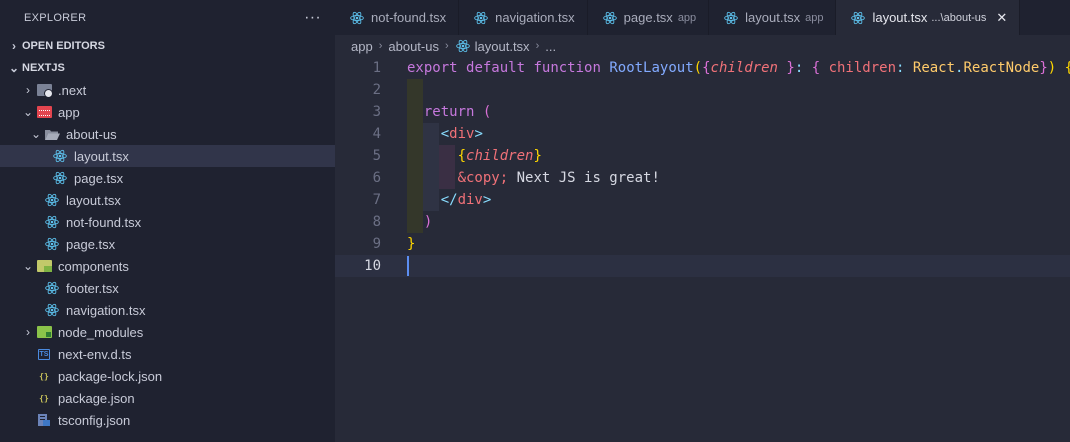 The width and height of the screenshot is (1070, 442). Describe the element at coordinates (167, 398) in the screenshot. I see `tree-file: {} package.json` at that location.